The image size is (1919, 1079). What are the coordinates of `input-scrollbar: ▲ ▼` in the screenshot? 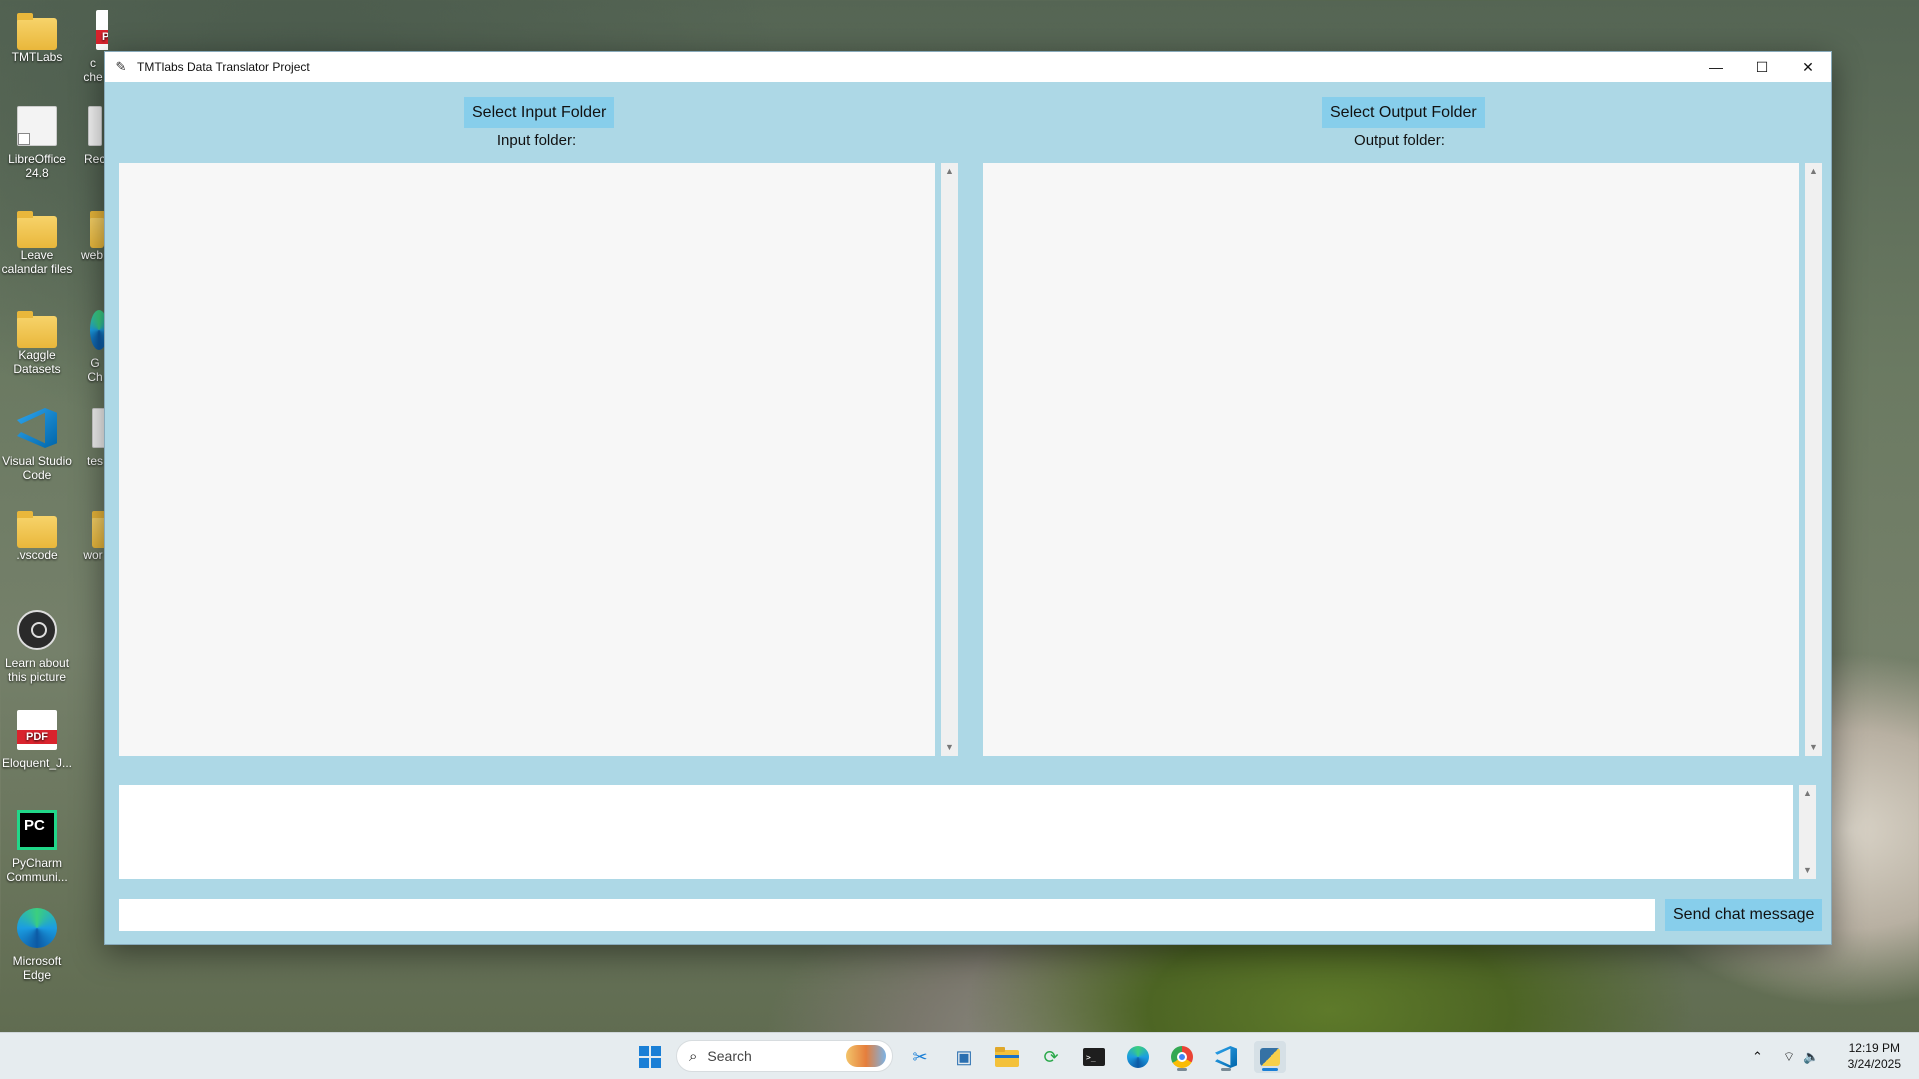 It's located at (949, 459).